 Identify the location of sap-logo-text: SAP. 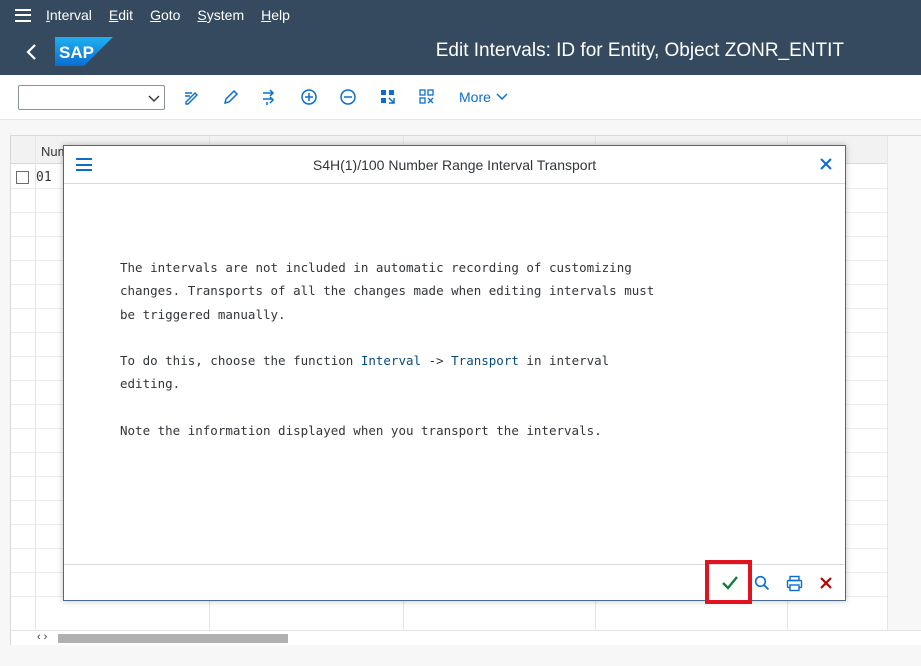
(76, 52).